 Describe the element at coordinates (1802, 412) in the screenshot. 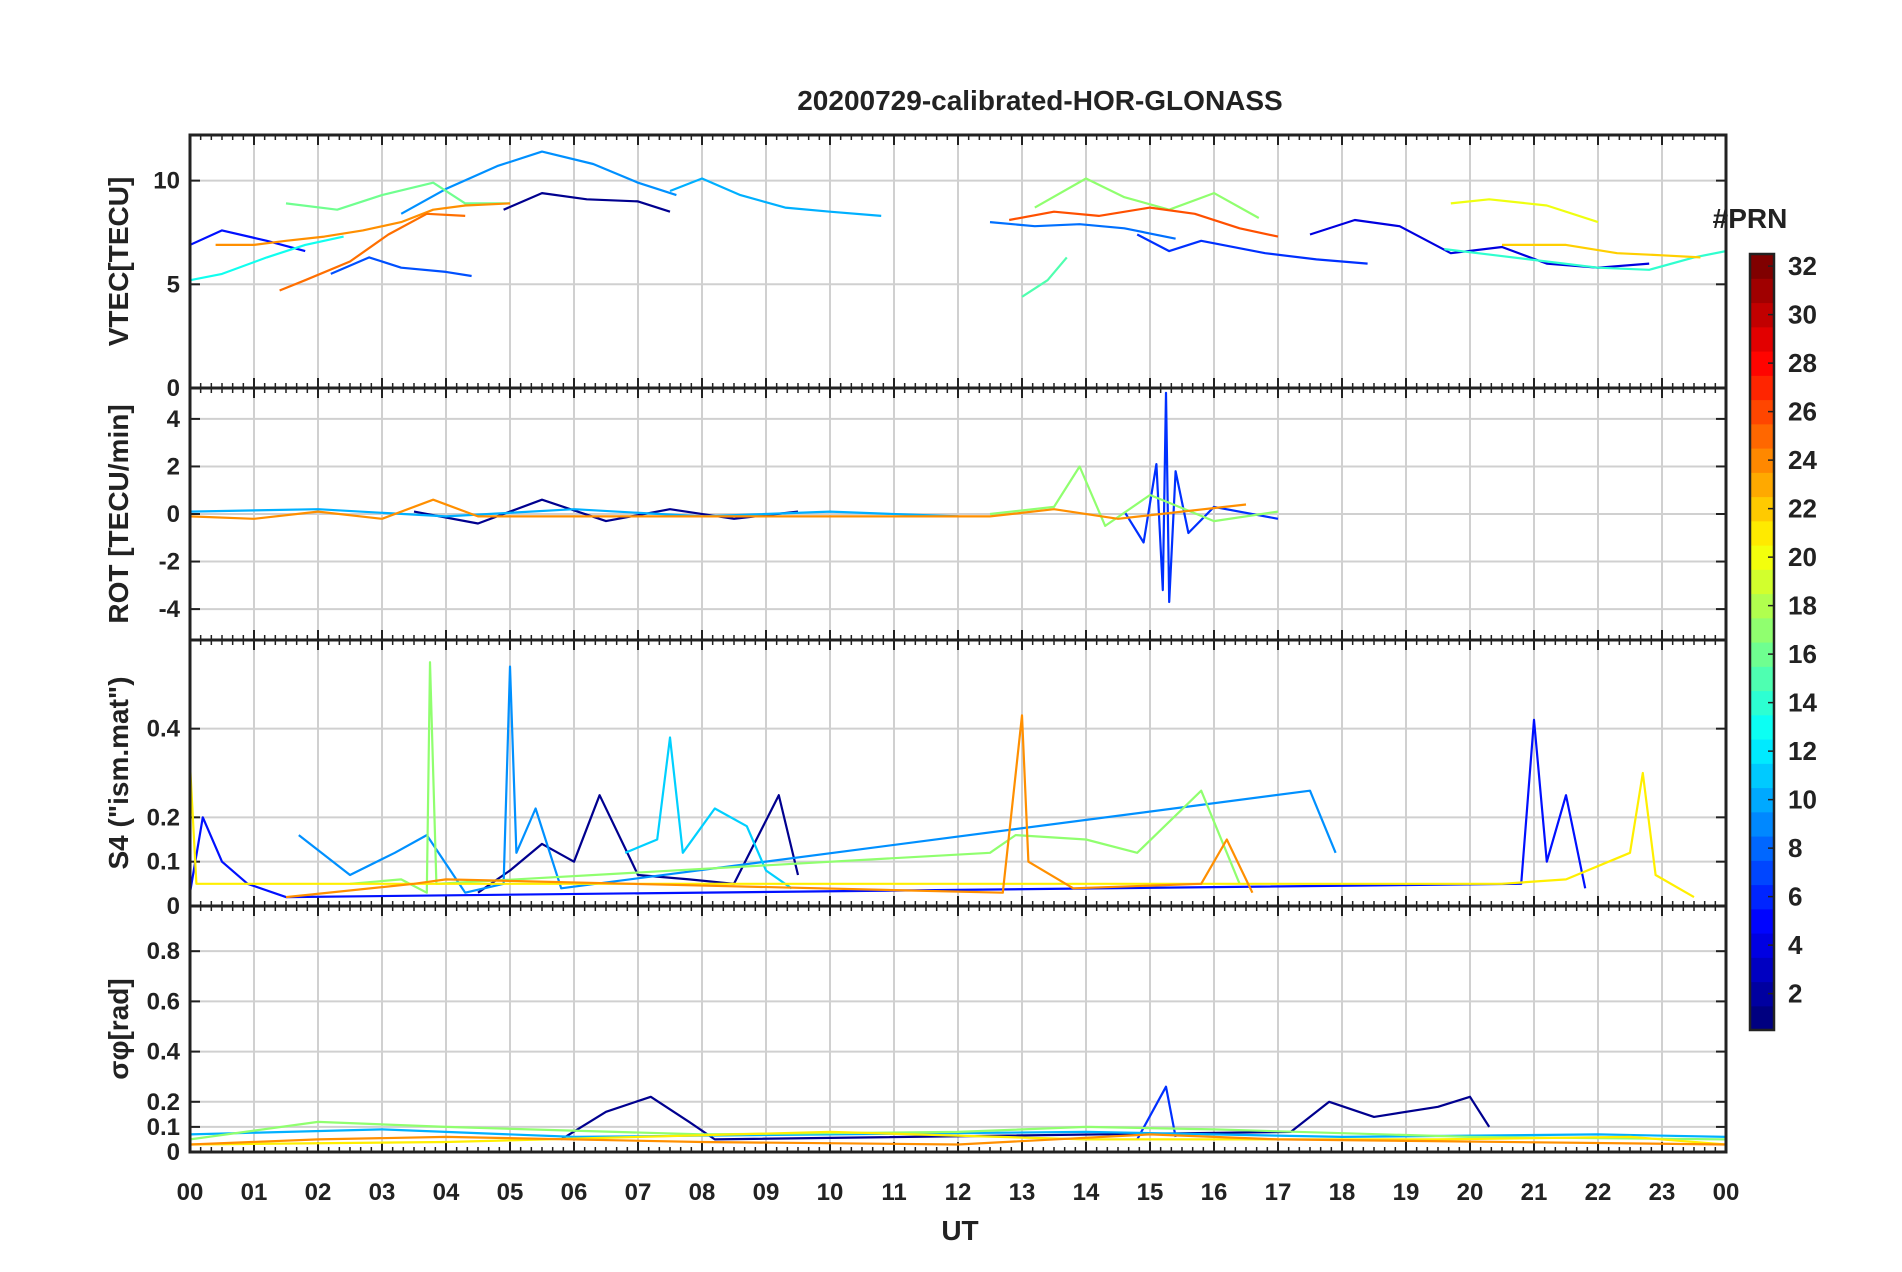

I see `colorbar-tick-label: 26` at that location.